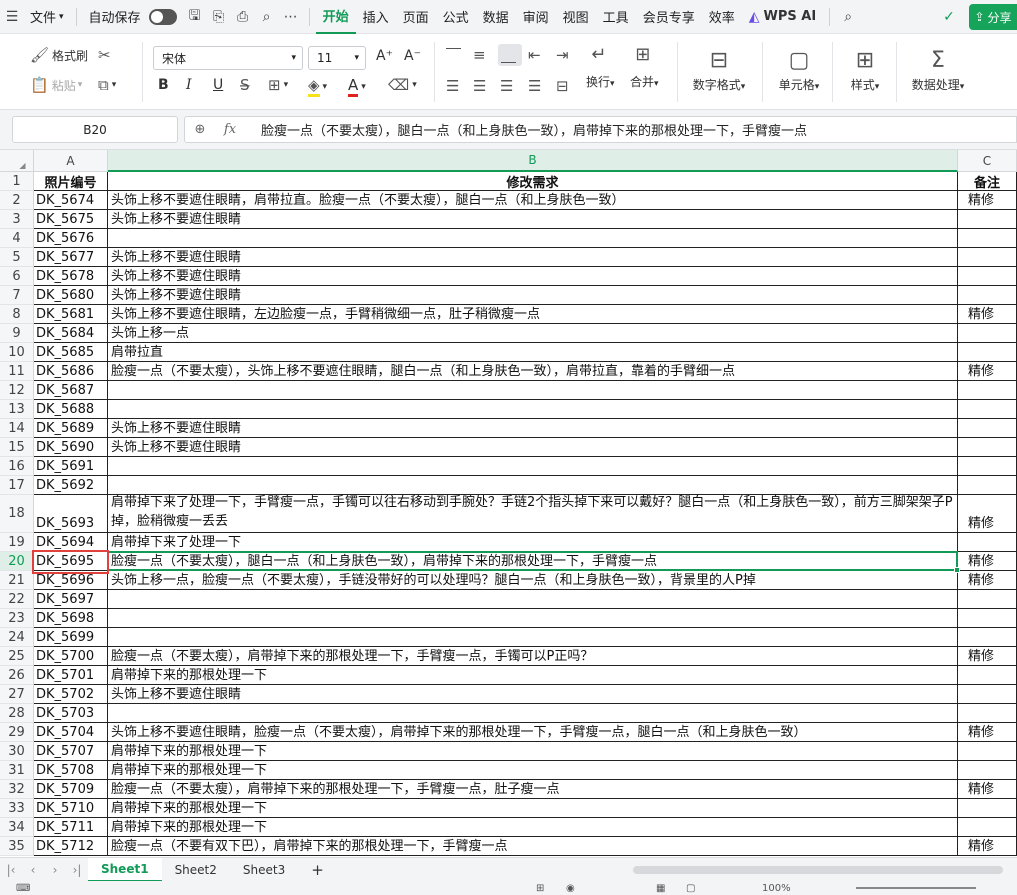 This screenshot has height=895, width=1017. Describe the element at coordinates (71, 409) in the screenshot. I see `table-cell-photo-id: DK_5688` at that location.